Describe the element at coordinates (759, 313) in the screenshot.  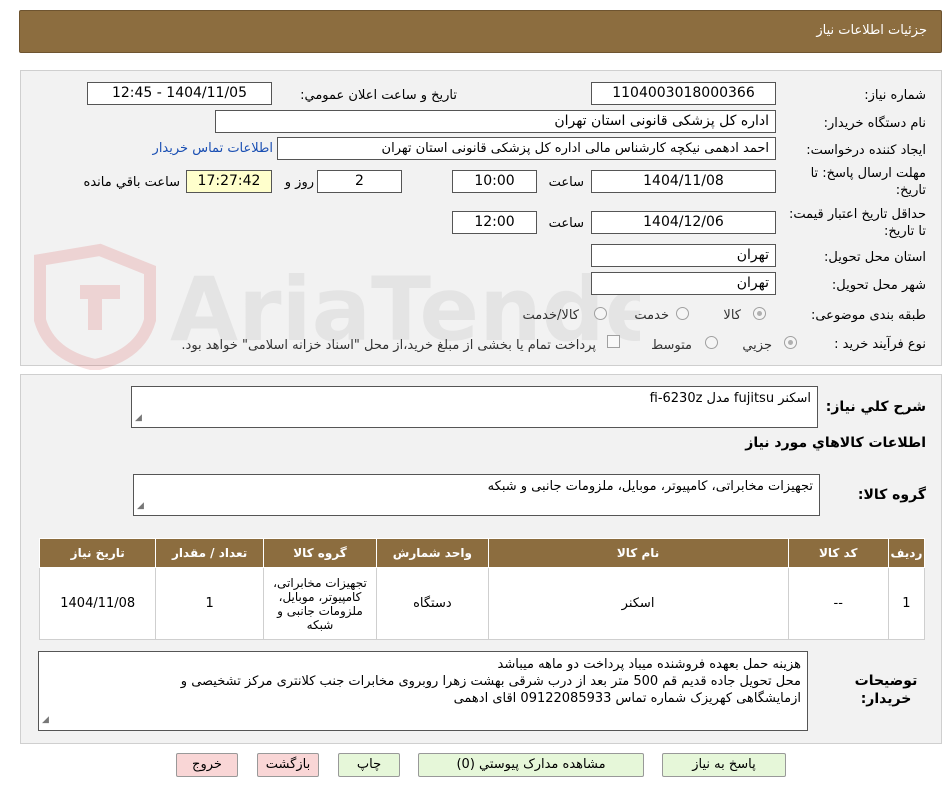
I see `category-radio-goods` at that location.